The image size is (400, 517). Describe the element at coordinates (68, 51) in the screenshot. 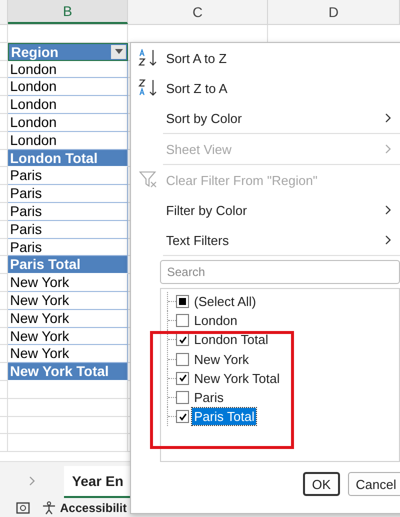

I see `table-header-cell: Region` at that location.